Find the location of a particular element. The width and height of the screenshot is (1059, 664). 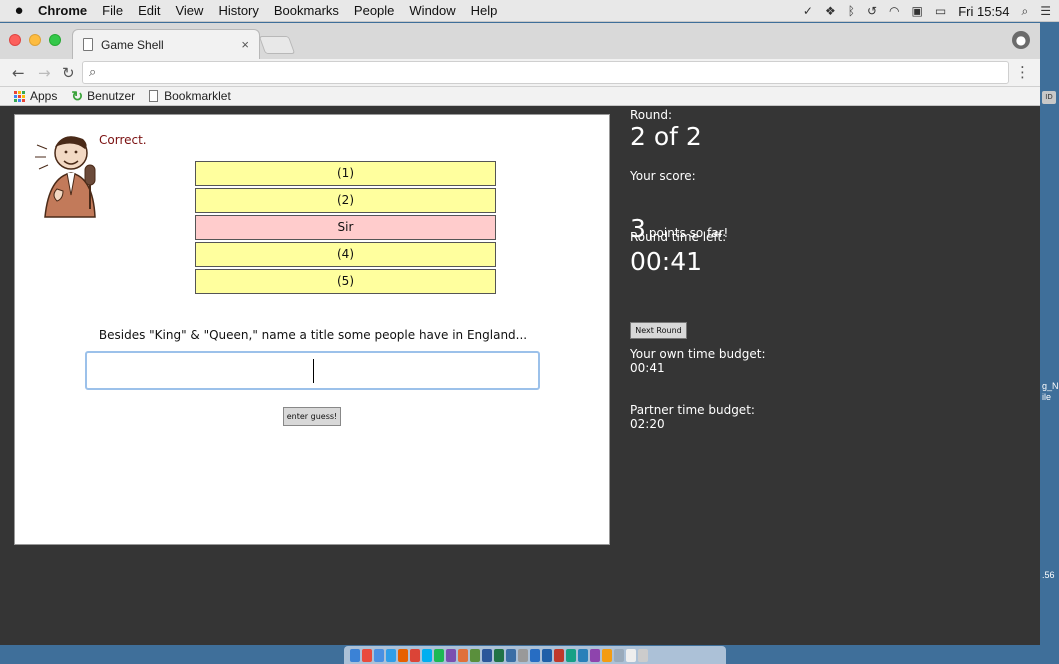

partner-budget-value: 02:20 is located at coordinates (647, 424).